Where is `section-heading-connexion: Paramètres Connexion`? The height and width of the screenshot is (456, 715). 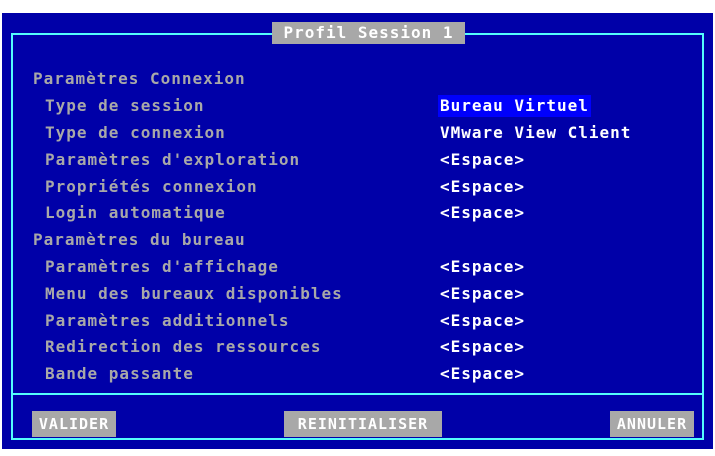
section-heading-connexion: Paramètres Connexion is located at coordinates (139, 78).